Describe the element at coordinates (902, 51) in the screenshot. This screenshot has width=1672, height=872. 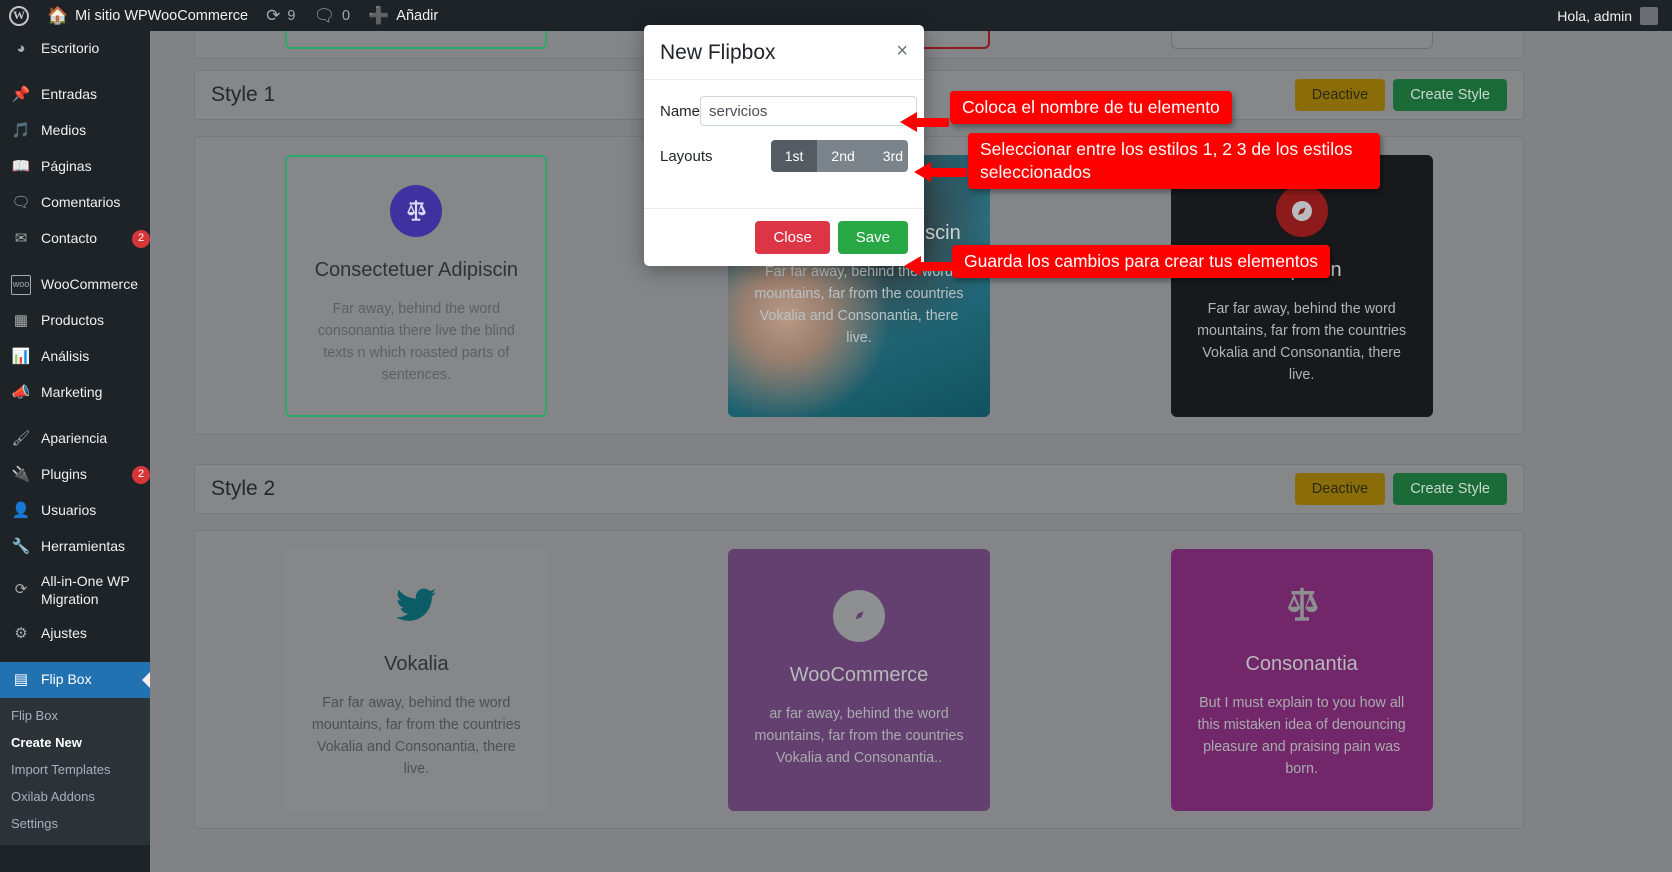
I see `close-icon: ×` at that location.